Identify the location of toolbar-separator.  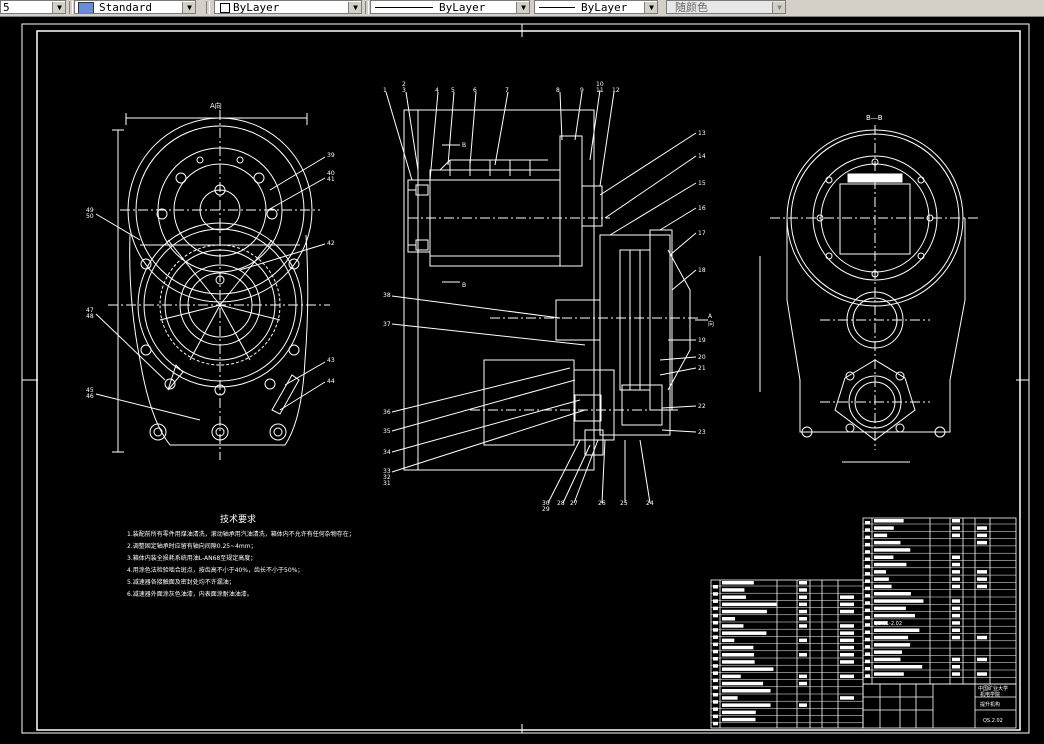
(208, 7).